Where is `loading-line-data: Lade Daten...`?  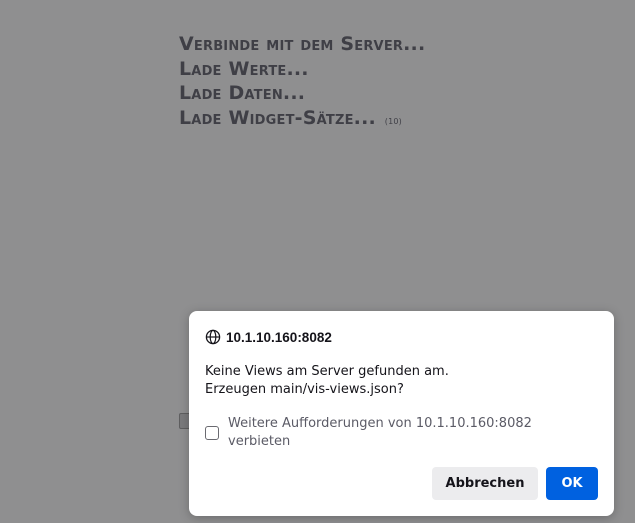 loading-line-data: Lade Daten... is located at coordinates (242, 93).